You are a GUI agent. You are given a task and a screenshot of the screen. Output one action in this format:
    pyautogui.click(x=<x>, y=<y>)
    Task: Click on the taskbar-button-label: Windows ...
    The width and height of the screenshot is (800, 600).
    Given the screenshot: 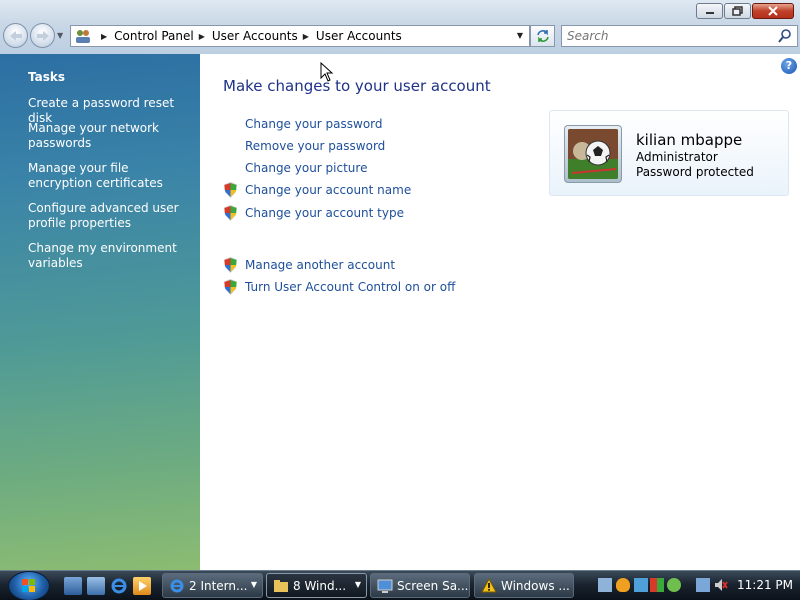 What is the action you would take?
    pyautogui.click(x=535, y=585)
    